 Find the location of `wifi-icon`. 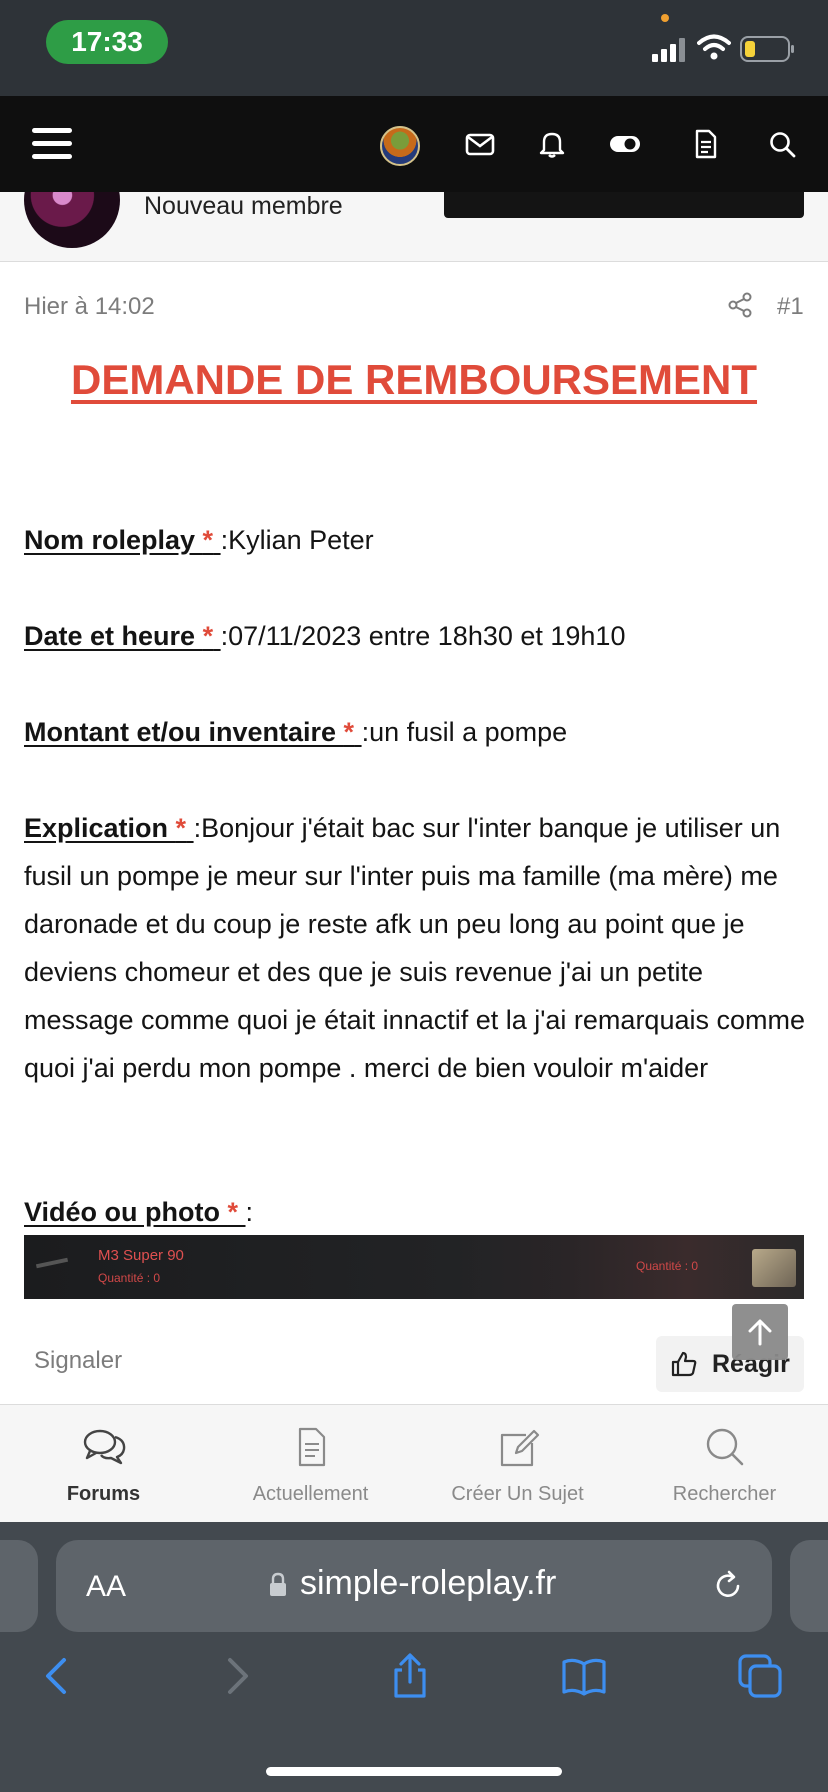

wifi-icon is located at coordinates (714, 47).